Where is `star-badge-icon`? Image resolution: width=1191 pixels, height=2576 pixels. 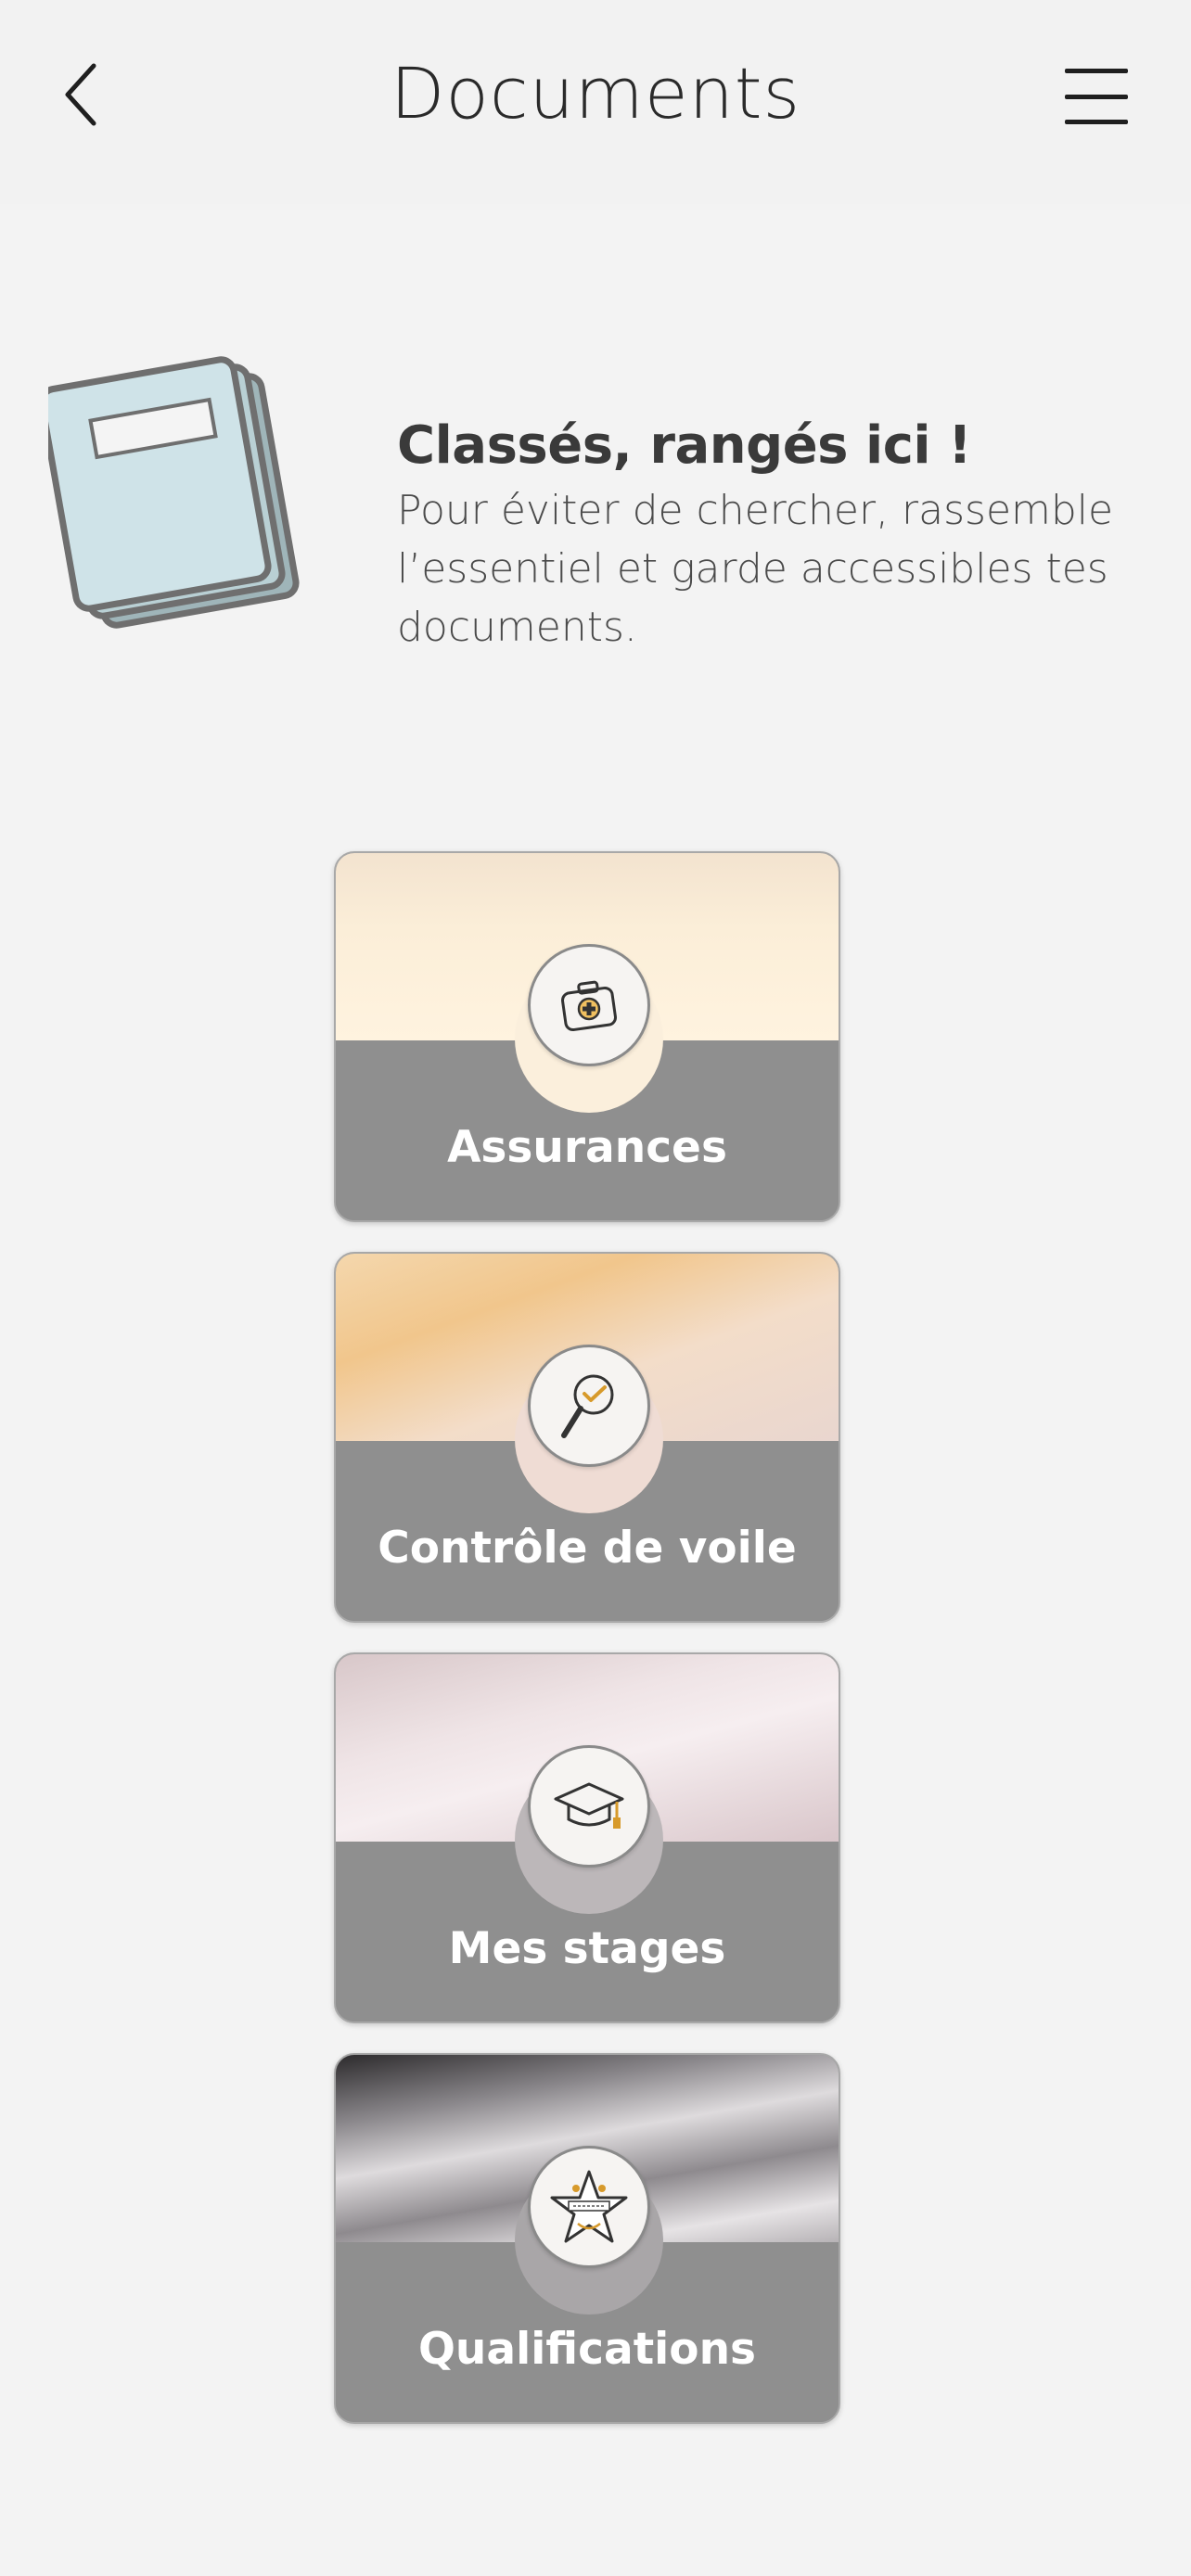
star-badge-icon is located at coordinates (589, 2206).